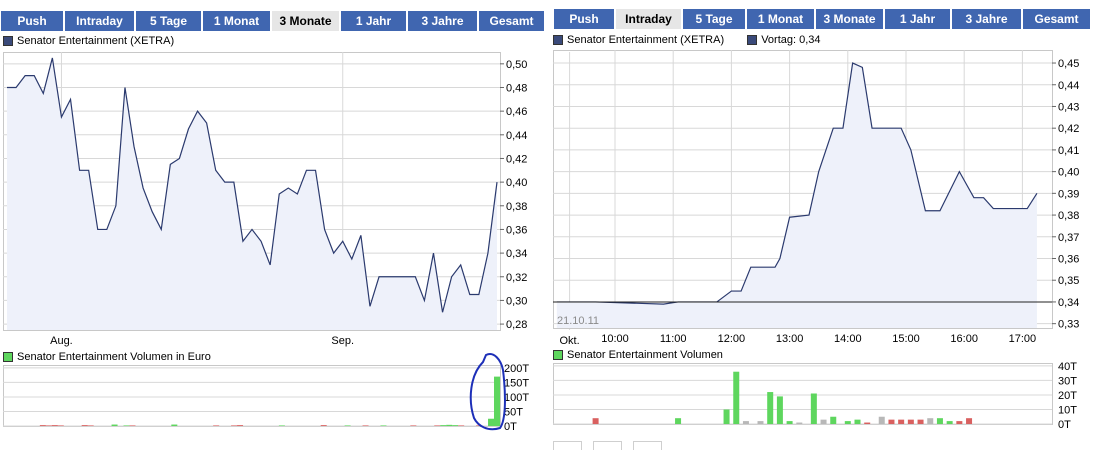 The image size is (1107, 450). I want to click on right-volume-ytick-label: 40T, so click(1067, 367).